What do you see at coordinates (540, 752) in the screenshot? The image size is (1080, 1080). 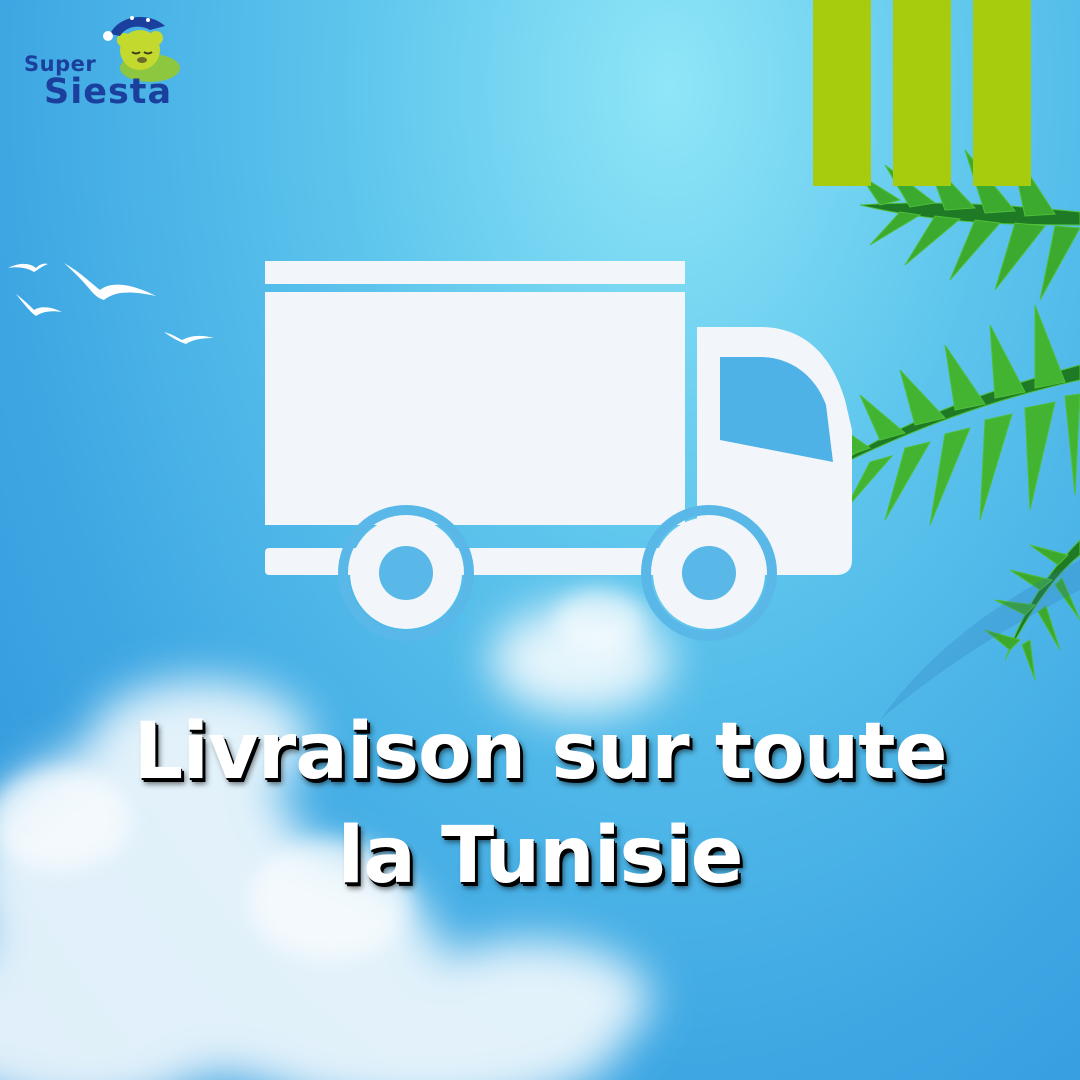 I see `headline-line-1: Livraison sur toute` at bounding box center [540, 752].